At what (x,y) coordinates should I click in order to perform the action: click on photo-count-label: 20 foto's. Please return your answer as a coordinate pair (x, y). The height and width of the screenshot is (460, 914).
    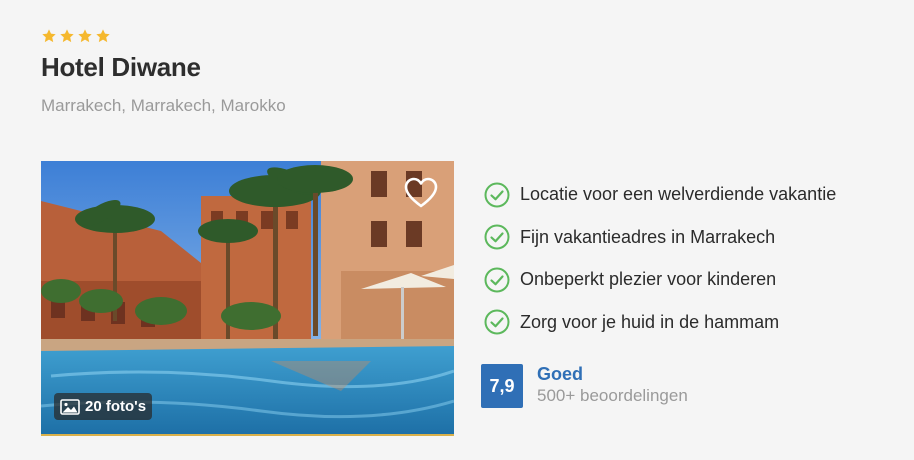
    Looking at the image, I should click on (116, 406).